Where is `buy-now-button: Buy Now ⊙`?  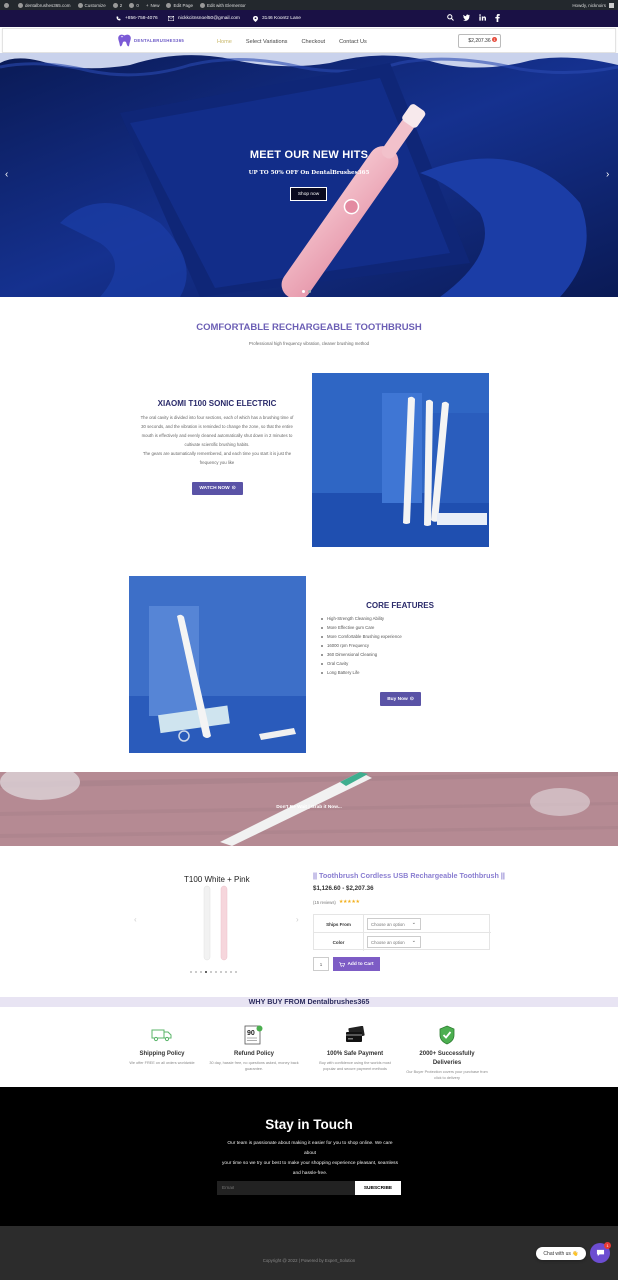 buy-now-button: Buy Now ⊙ is located at coordinates (400, 699).